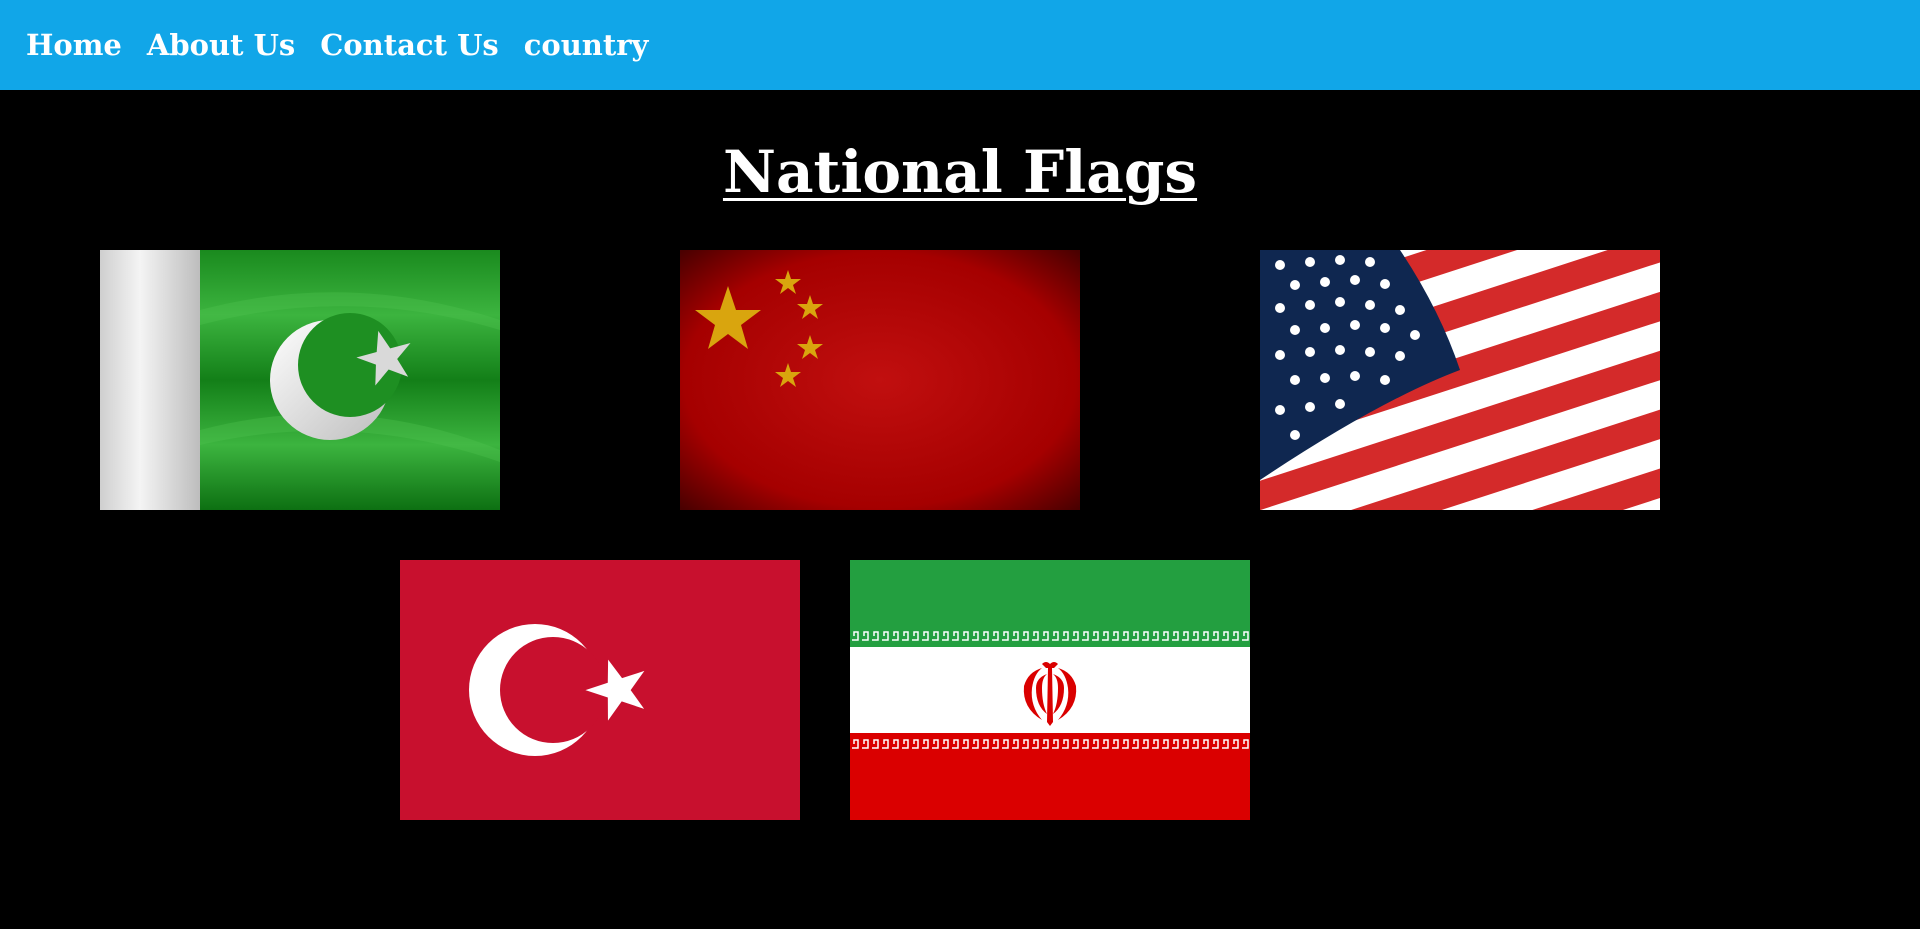 Image resolution: width=1920 pixels, height=929 pixels. I want to click on page-title: National Flags, so click(960, 172).